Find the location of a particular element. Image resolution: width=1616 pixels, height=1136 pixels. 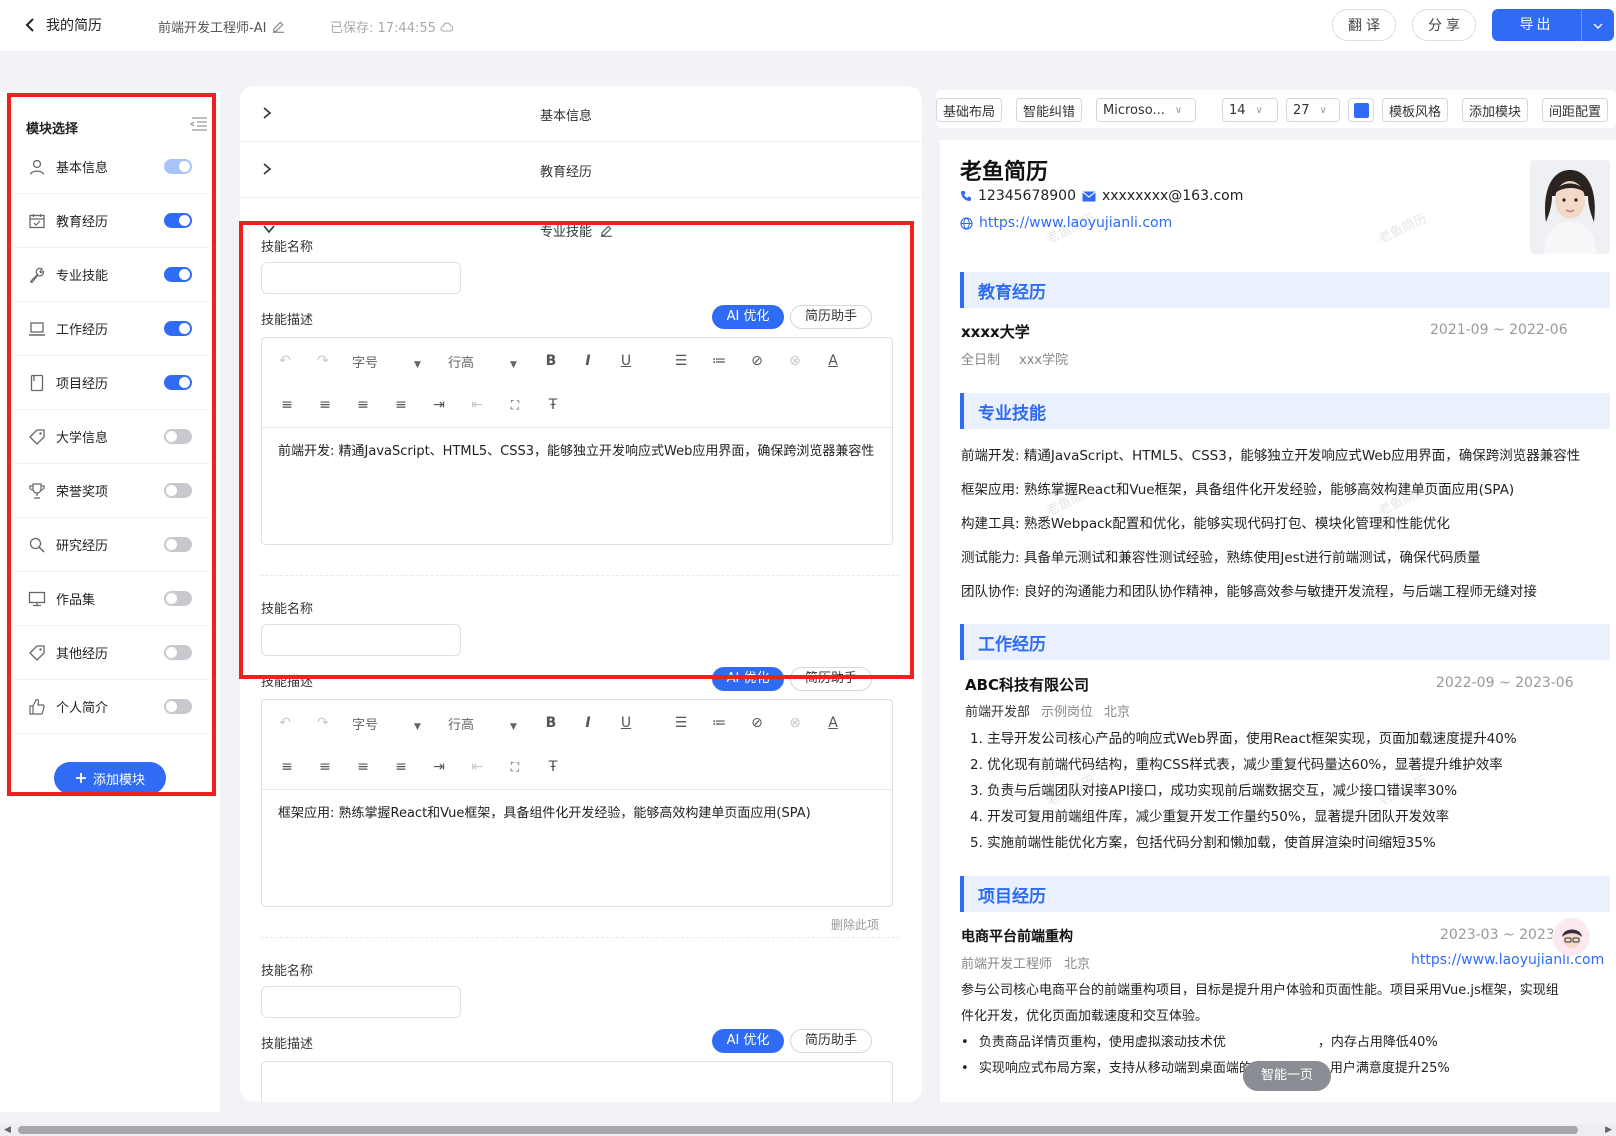

section-education: 教育经历 is located at coordinates (581, 170).